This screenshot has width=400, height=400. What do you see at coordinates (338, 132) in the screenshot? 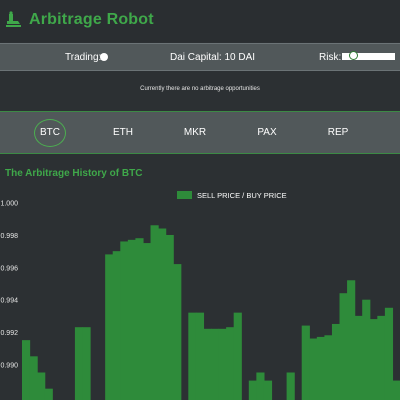
I see `tab-rep: REP` at bounding box center [338, 132].